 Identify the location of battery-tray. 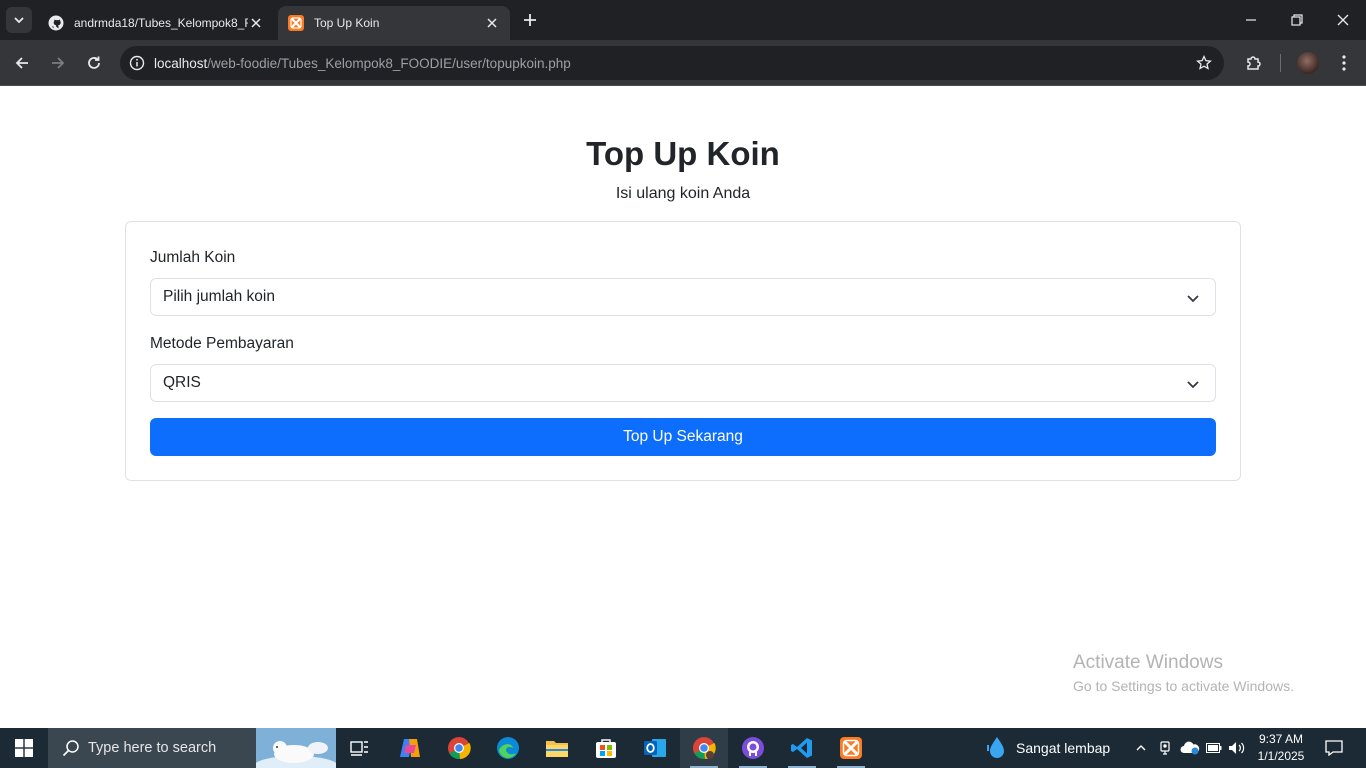
(1214, 748).